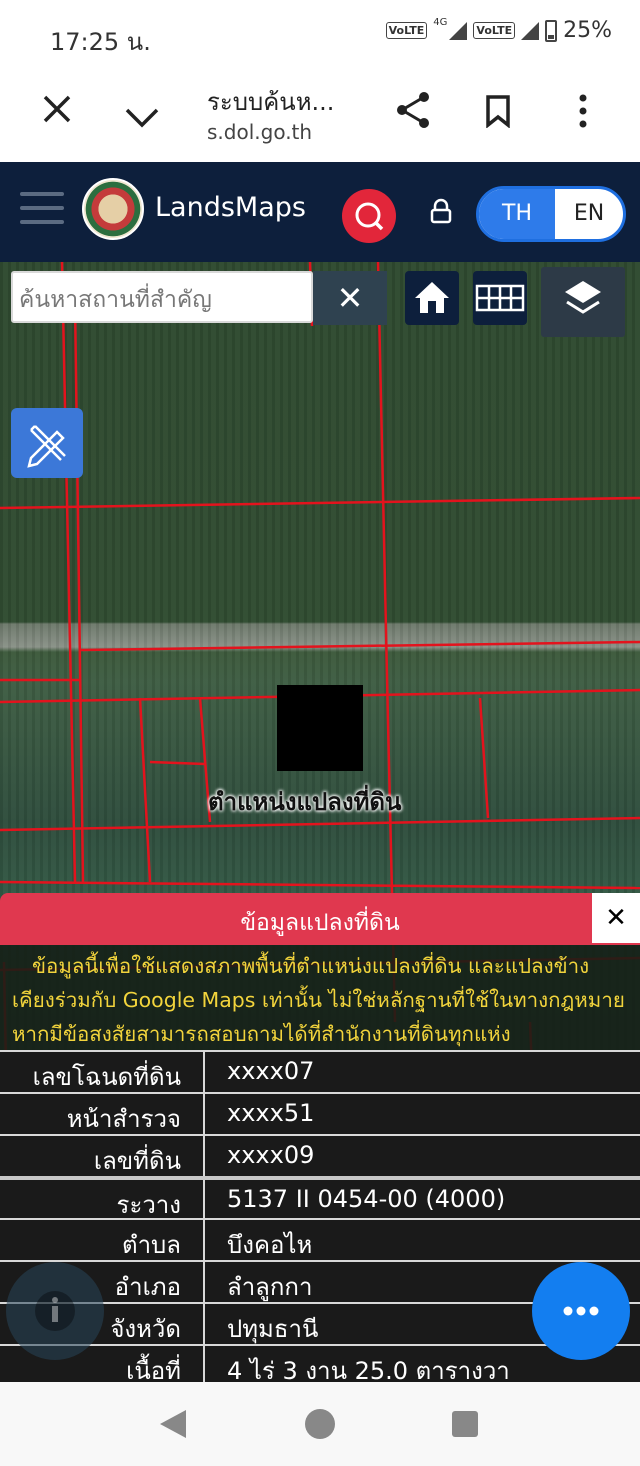 The image size is (640, 1466). I want to click on grid-button, so click(500, 298).